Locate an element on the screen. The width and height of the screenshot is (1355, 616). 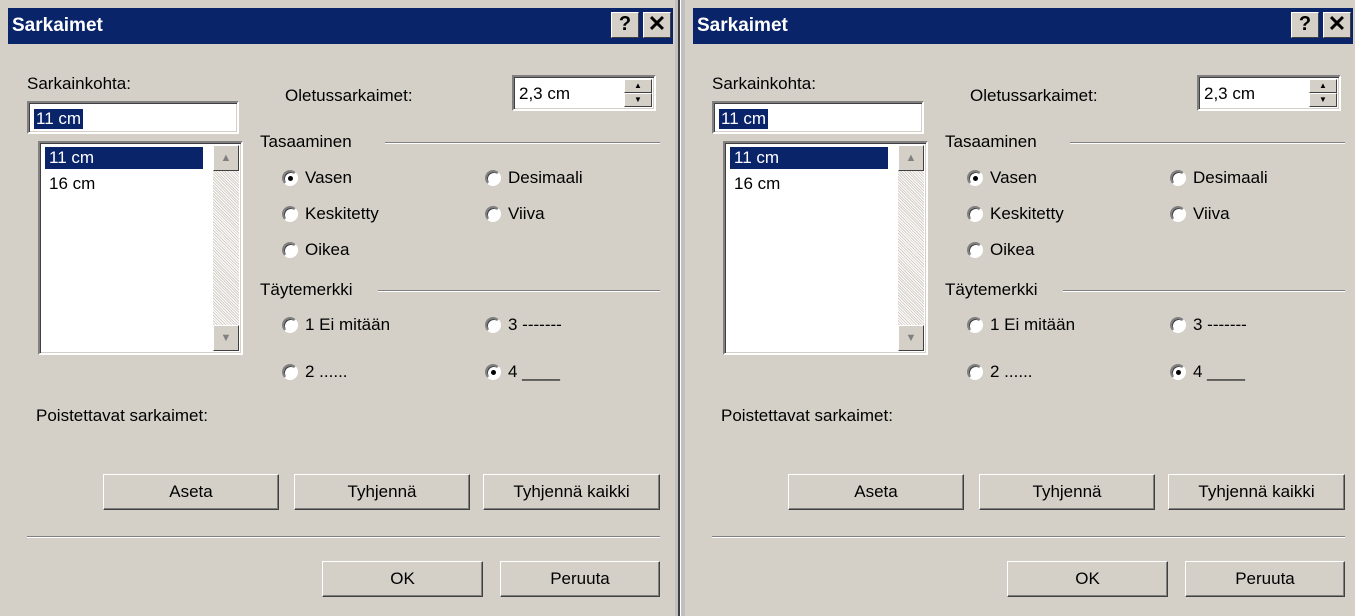
help-icon: ? is located at coordinates (625, 24).